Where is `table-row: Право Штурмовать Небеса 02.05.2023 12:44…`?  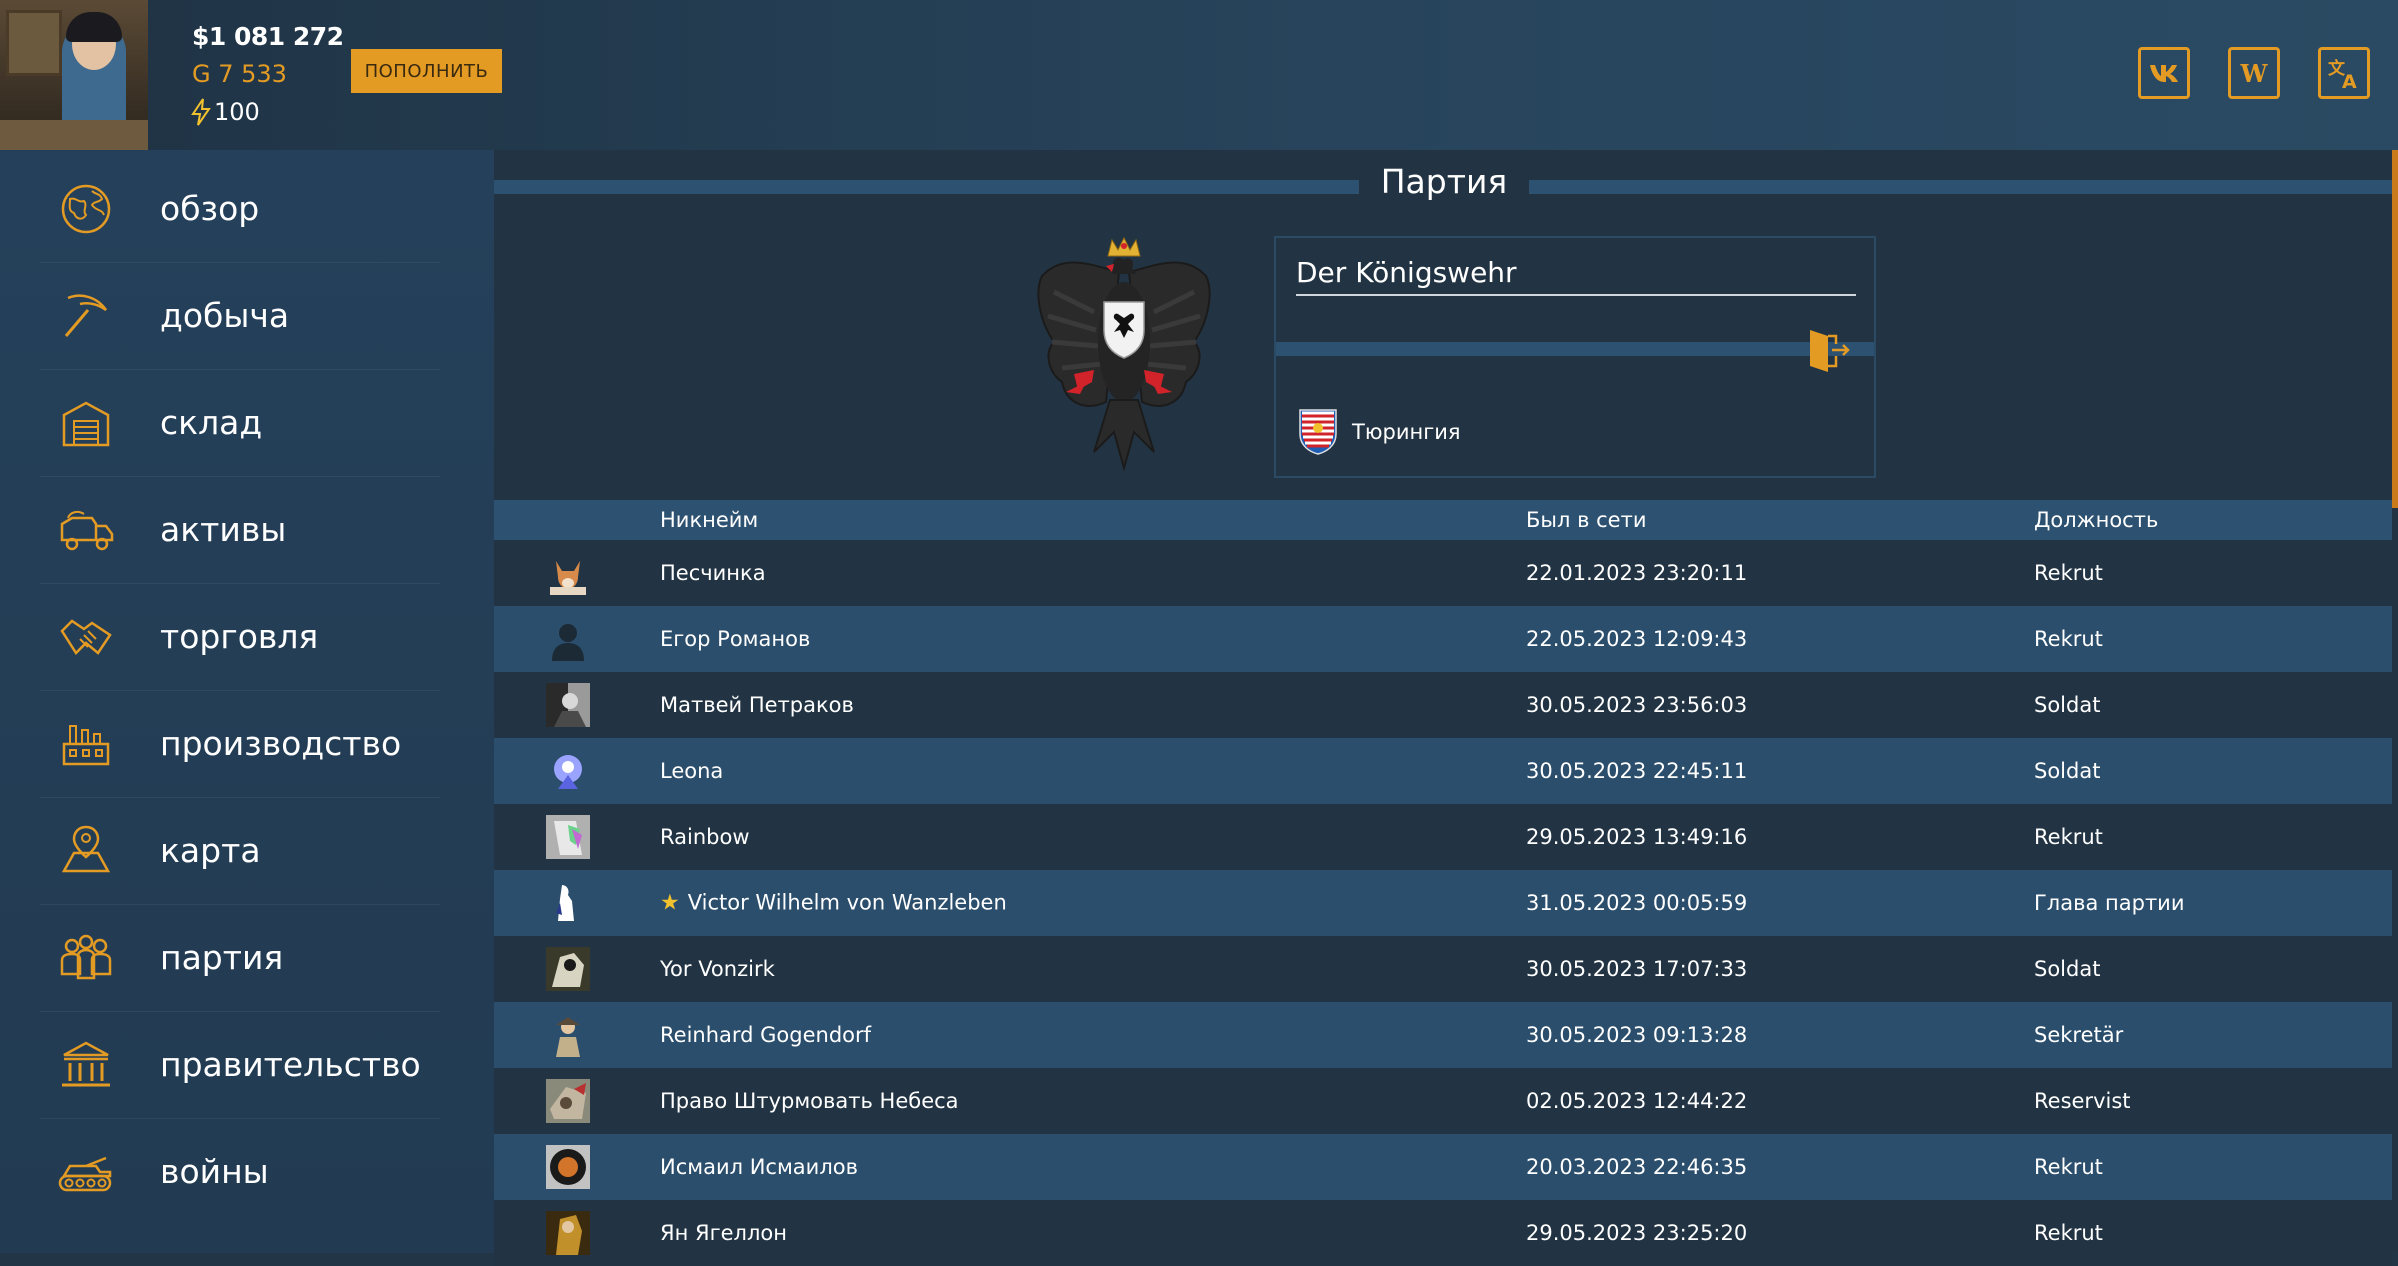
table-row: Право Штурмовать Небеса 02.05.2023 12:44… is located at coordinates (1443, 1101).